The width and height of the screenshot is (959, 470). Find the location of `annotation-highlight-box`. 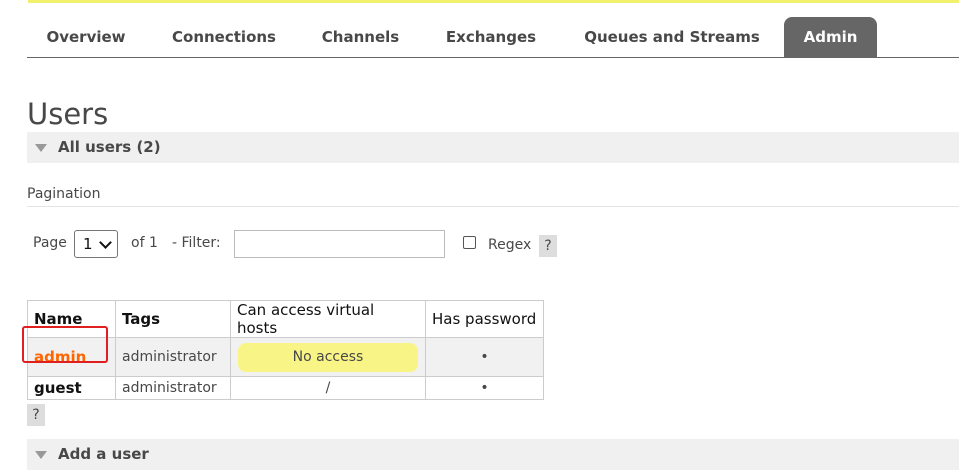

annotation-highlight-box is located at coordinates (65, 344).